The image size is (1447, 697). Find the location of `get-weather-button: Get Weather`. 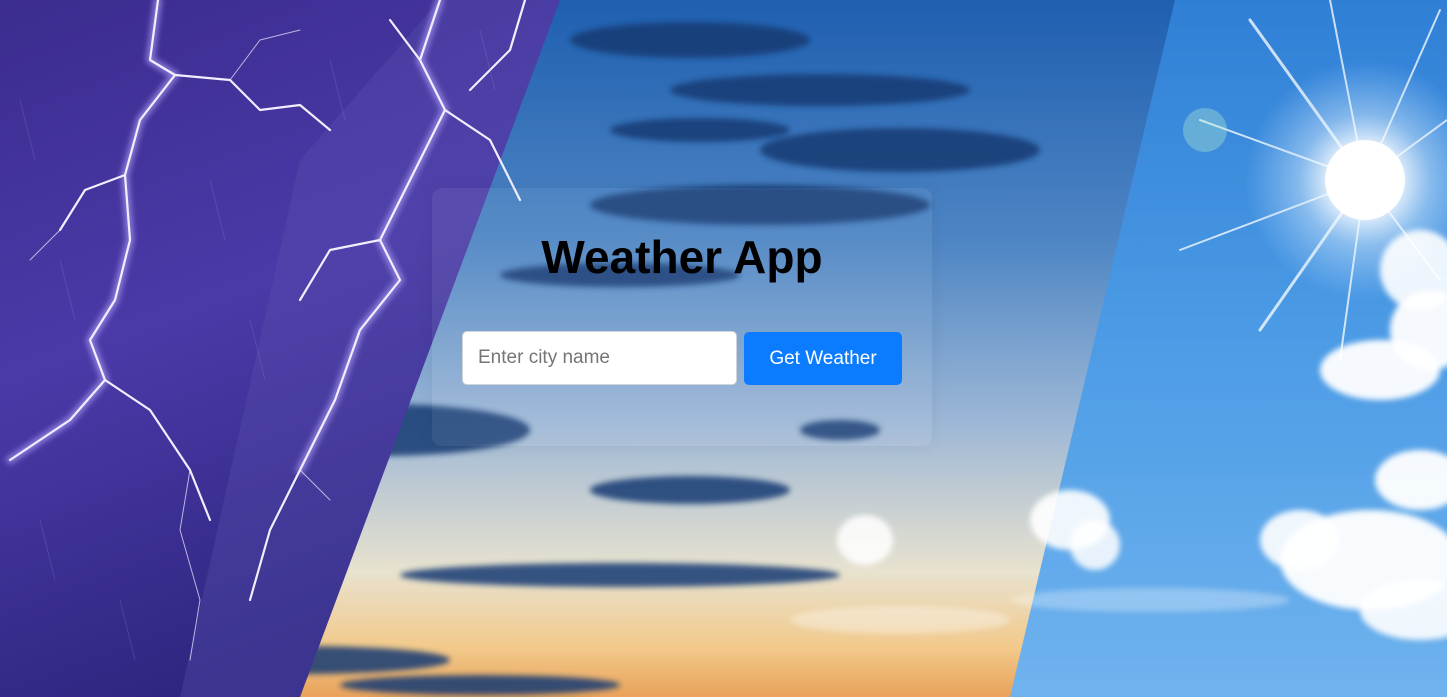

get-weather-button: Get Weather is located at coordinates (823, 358).